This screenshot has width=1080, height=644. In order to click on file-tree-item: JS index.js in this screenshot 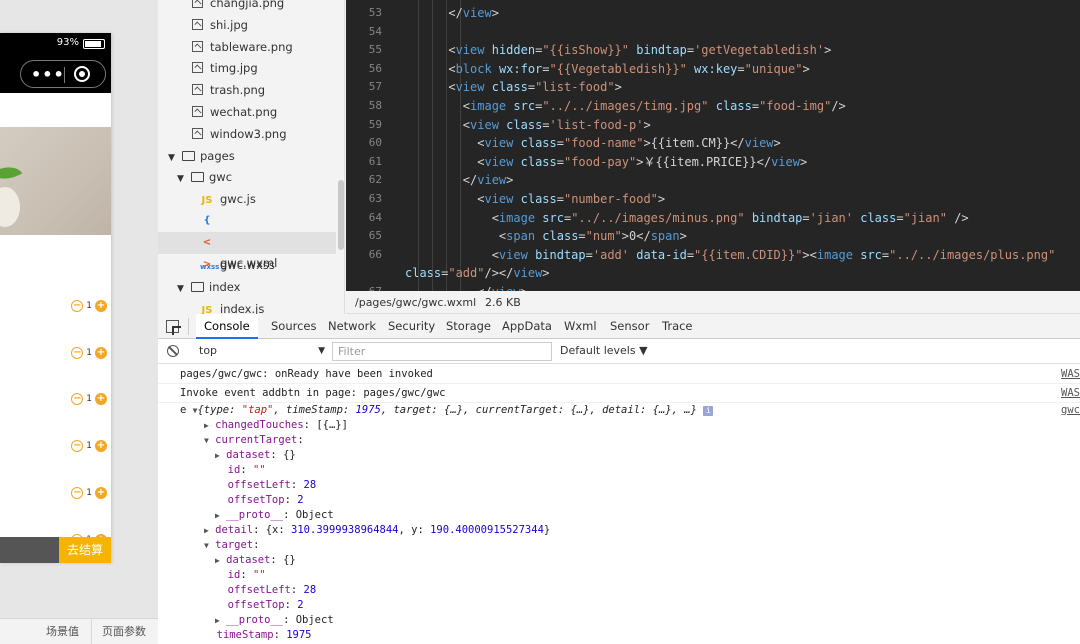, I will do `click(247, 306)`.